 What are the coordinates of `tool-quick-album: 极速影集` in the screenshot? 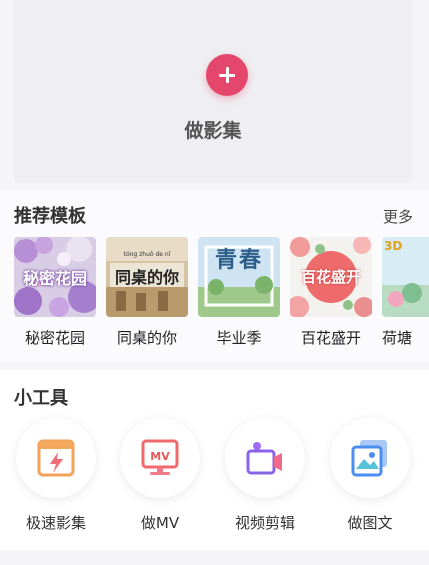 It's located at (56, 475).